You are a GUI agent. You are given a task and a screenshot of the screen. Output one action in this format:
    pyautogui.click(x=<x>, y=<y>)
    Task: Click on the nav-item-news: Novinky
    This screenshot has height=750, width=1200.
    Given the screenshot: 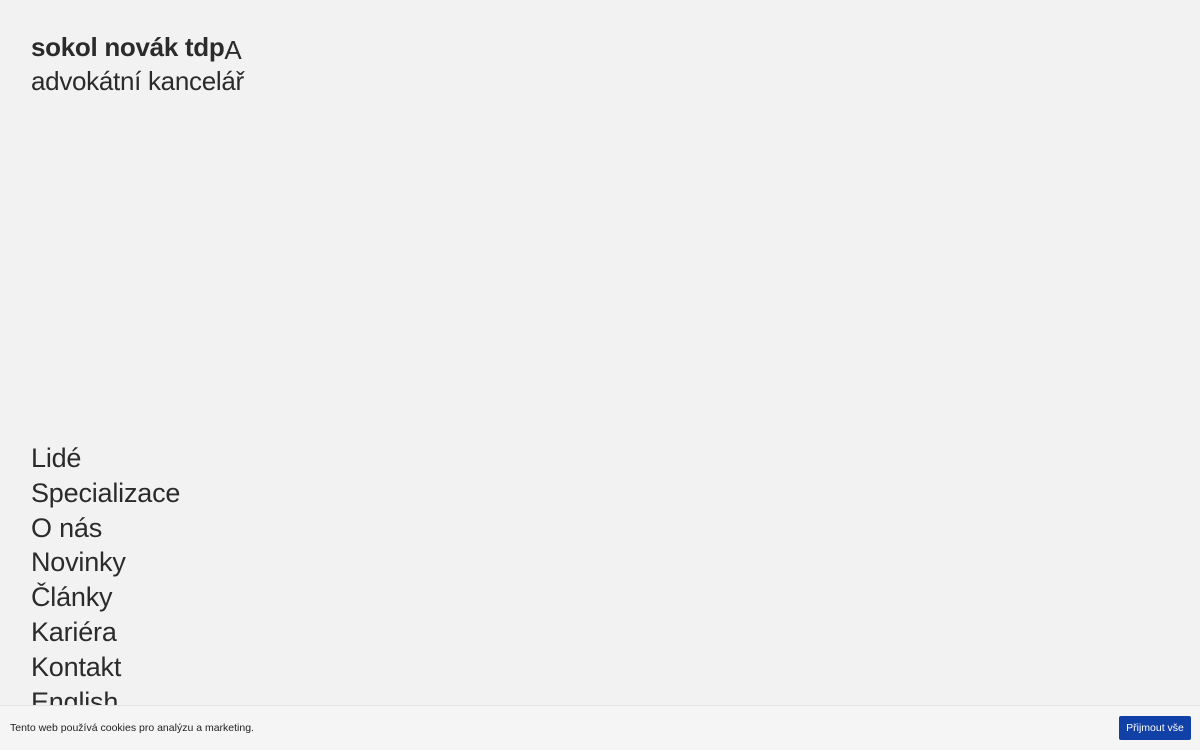 What is the action you would take?
    pyautogui.click(x=105, y=562)
    